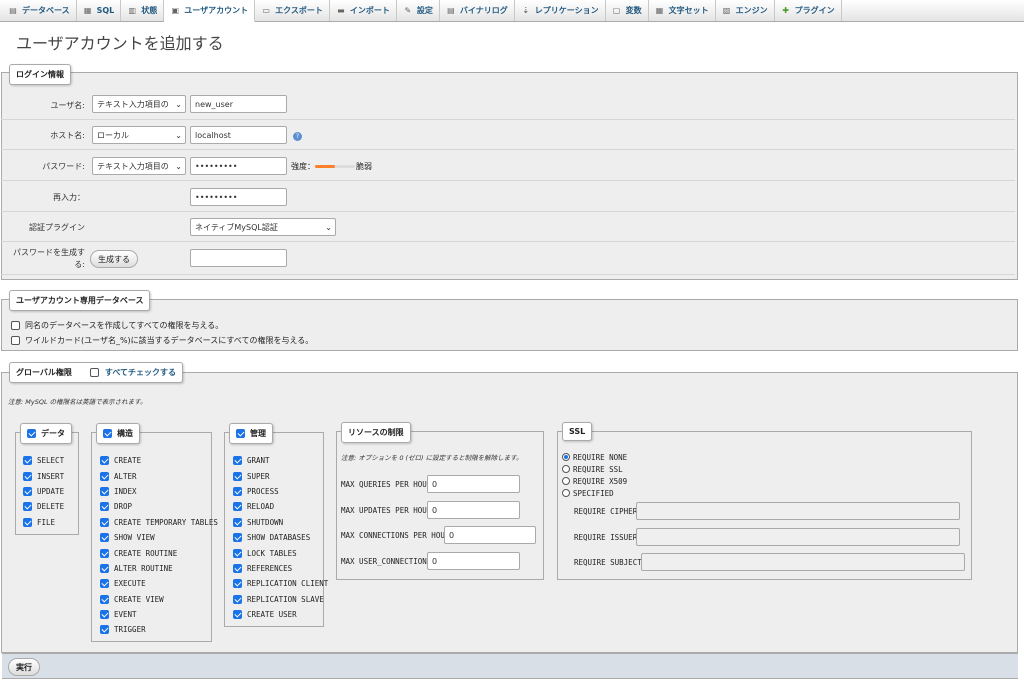  What do you see at coordinates (114, 259) in the screenshot?
I see `generate-password-button: 生成する` at bounding box center [114, 259].